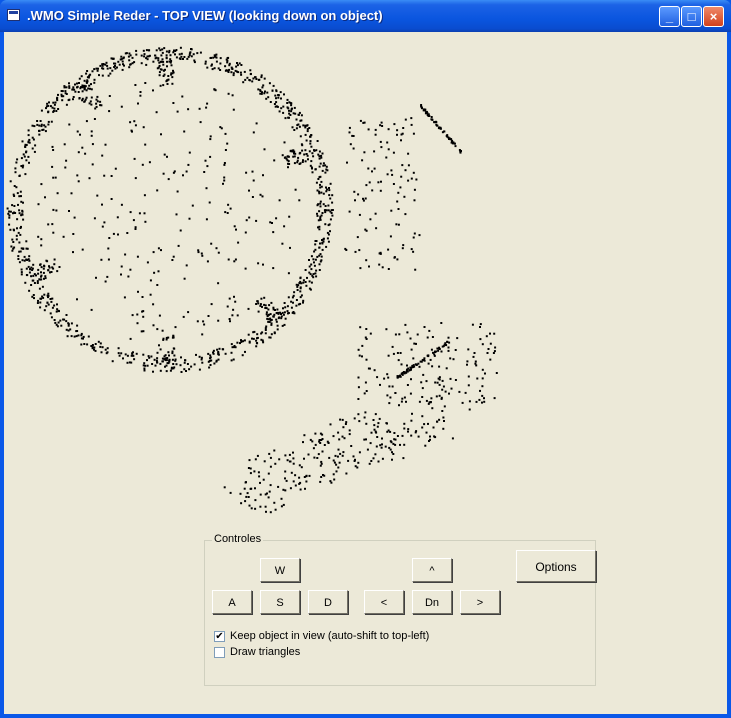 This screenshot has width=731, height=718. What do you see at coordinates (238, 539) in the screenshot?
I see `controls-group-label: Controles` at bounding box center [238, 539].